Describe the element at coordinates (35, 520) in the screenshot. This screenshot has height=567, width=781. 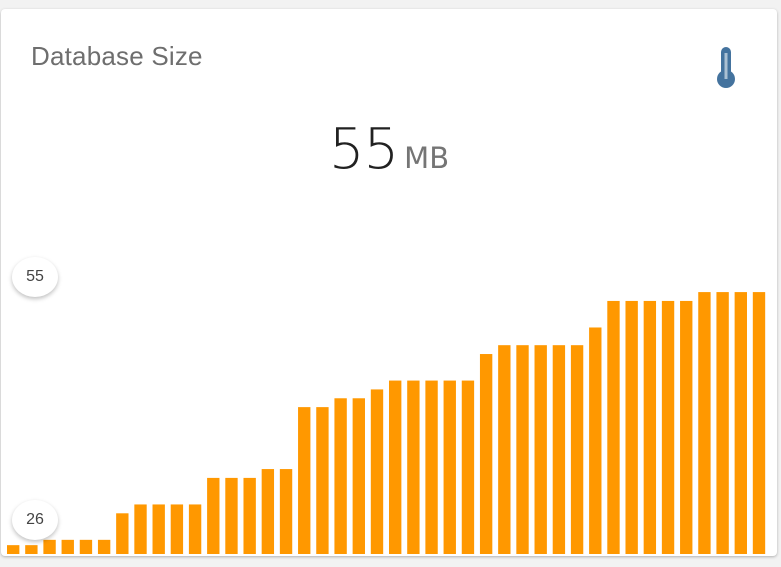
I see `min-value-badge: 26` at that location.